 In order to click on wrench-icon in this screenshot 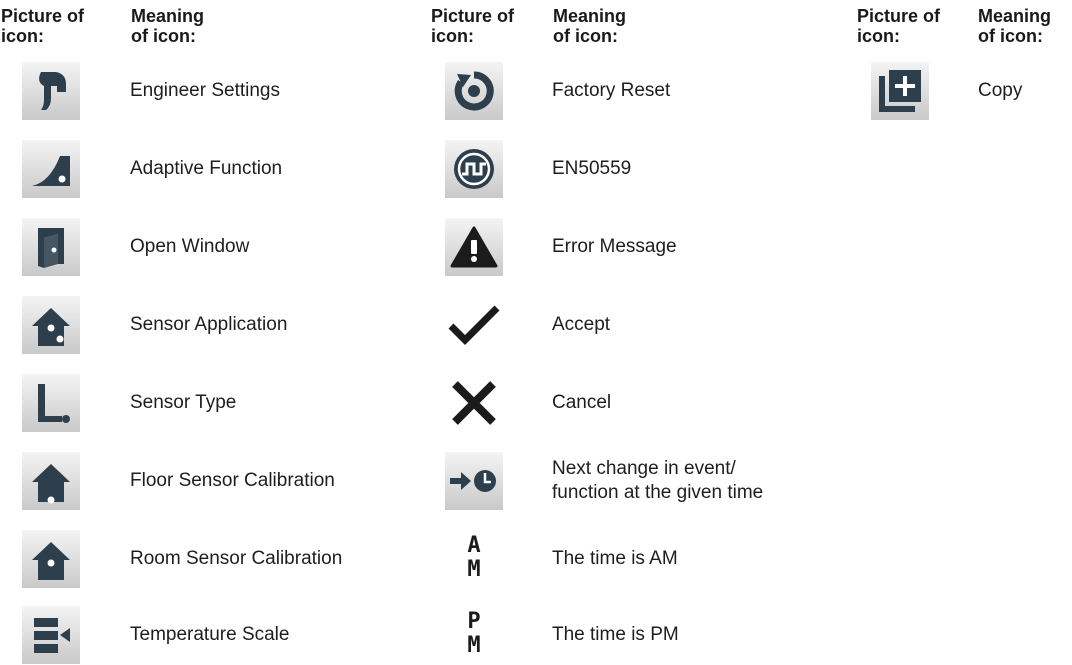, I will do `click(51, 91)`.